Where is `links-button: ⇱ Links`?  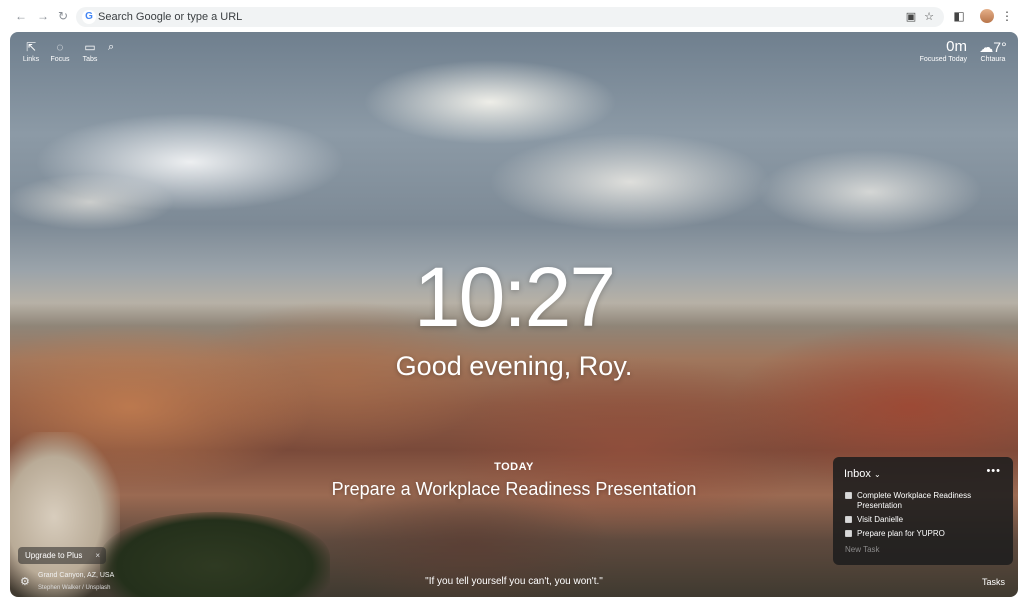 links-button: ⇱ Links is located at coordinates (31, 51).